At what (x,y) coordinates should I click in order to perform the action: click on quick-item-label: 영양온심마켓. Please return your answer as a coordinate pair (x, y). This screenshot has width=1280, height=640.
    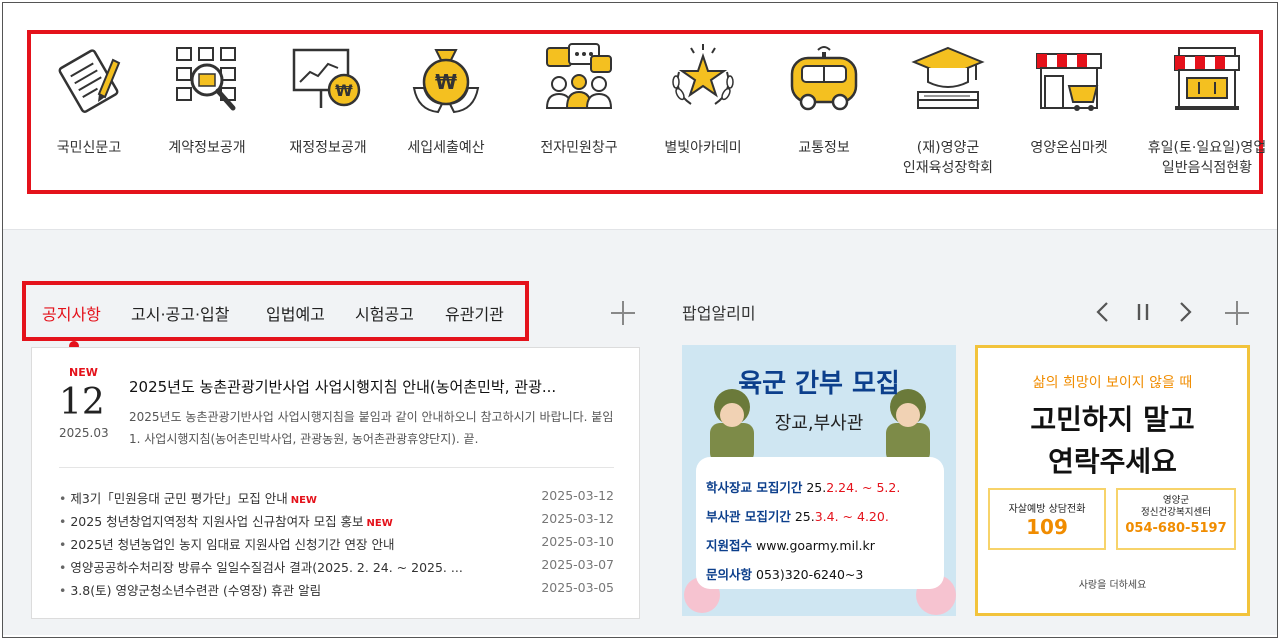
    Looking at the image, I should click on (1069, 148).